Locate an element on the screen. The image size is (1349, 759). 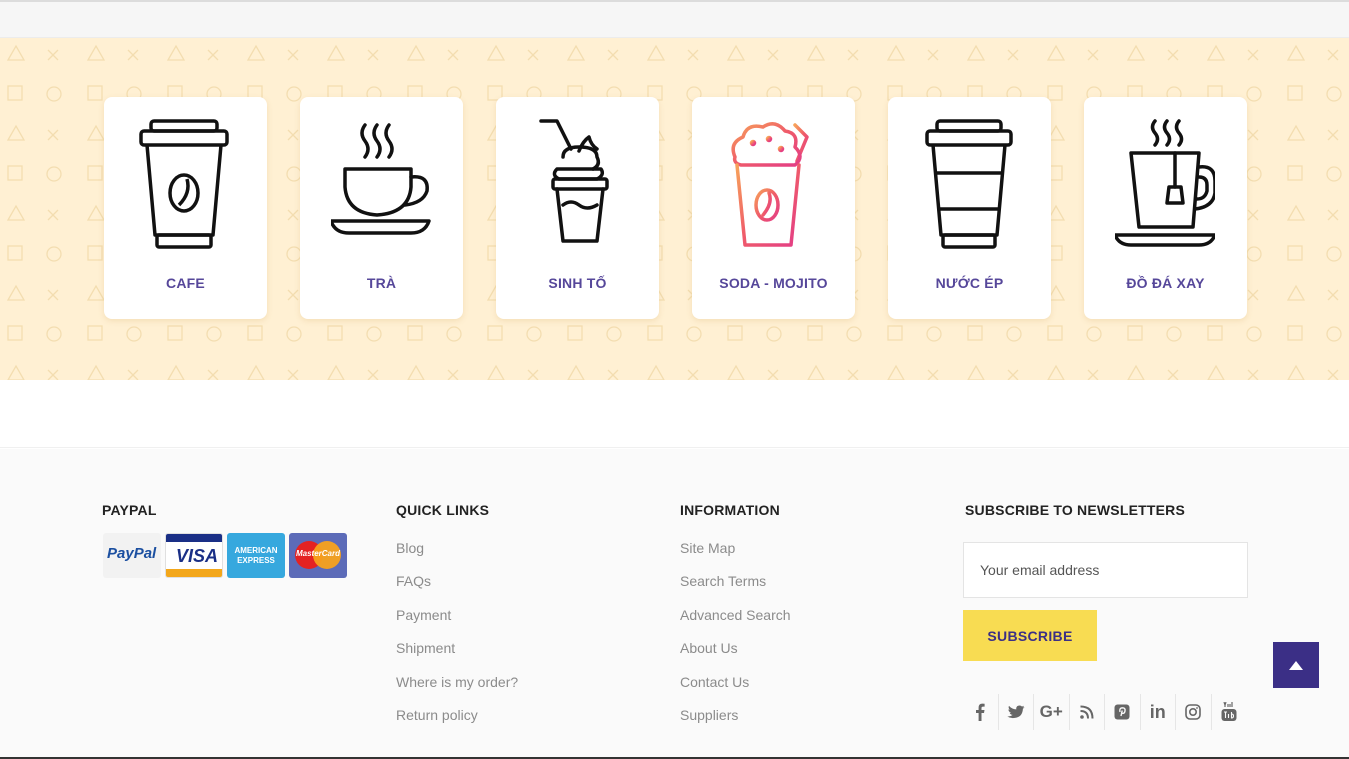
link-site-map: Site Map is located at coordinates (735, 556).